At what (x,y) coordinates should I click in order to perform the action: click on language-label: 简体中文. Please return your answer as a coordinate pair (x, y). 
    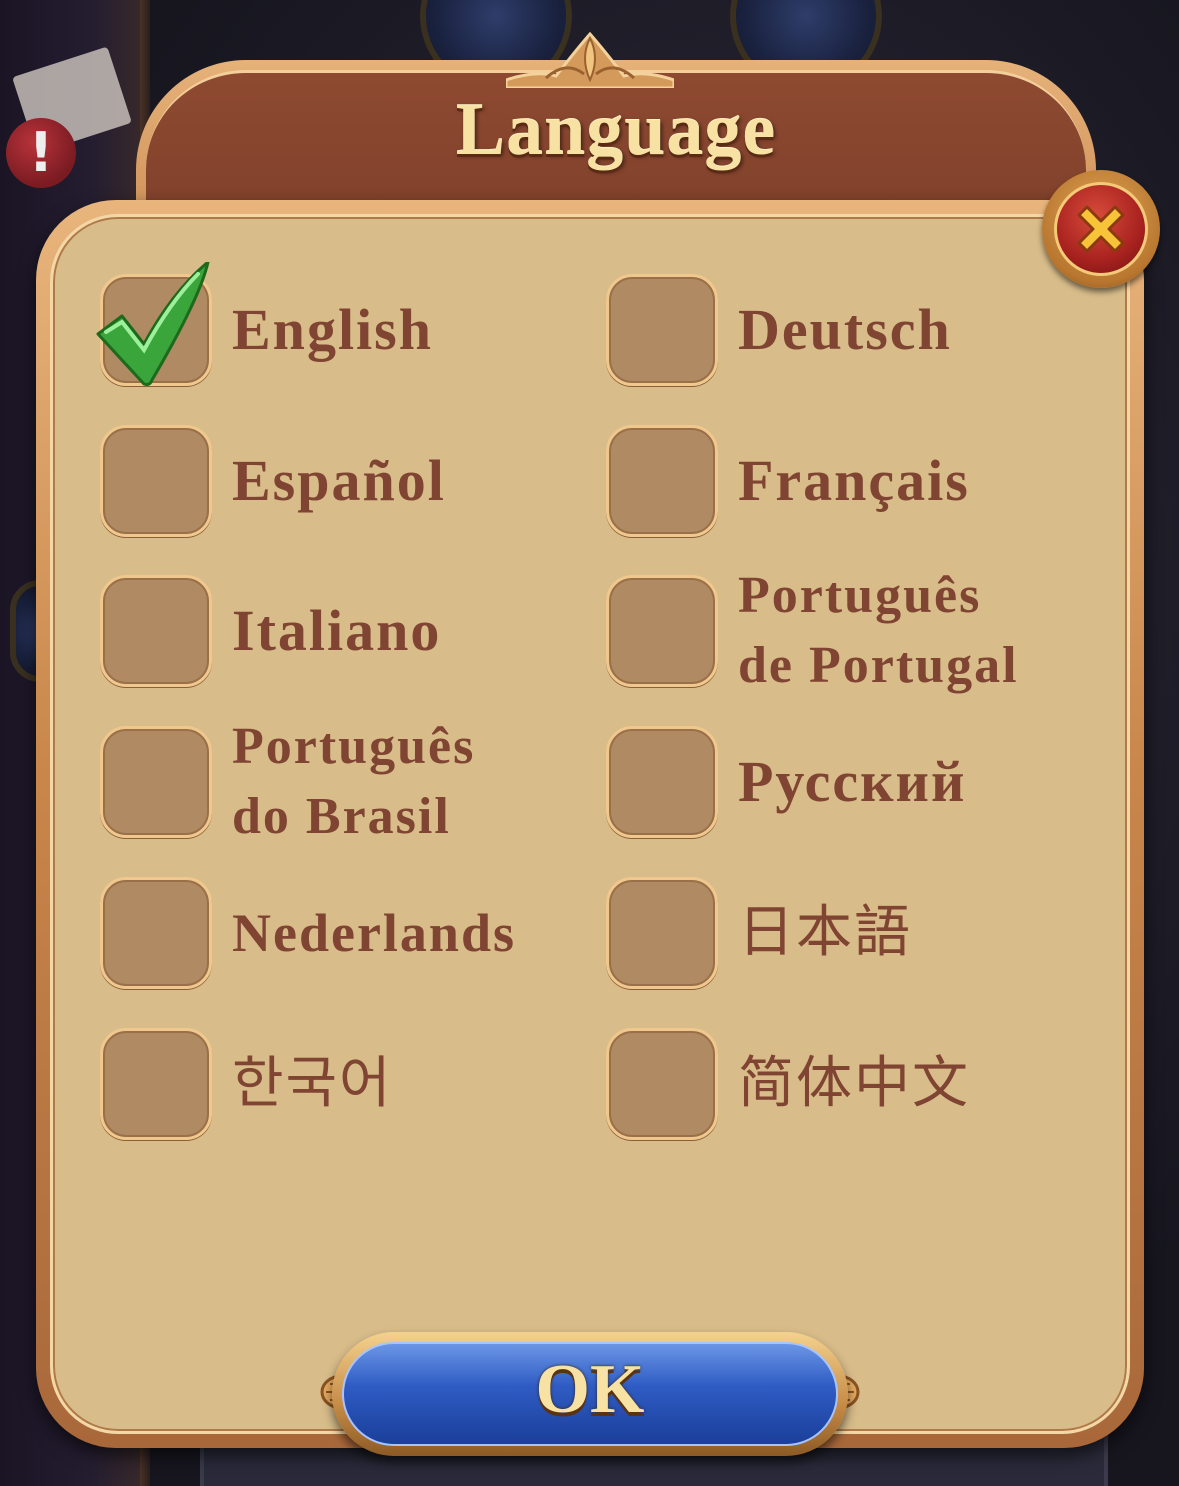
    Looking at the image, I should click on (854, 1083).